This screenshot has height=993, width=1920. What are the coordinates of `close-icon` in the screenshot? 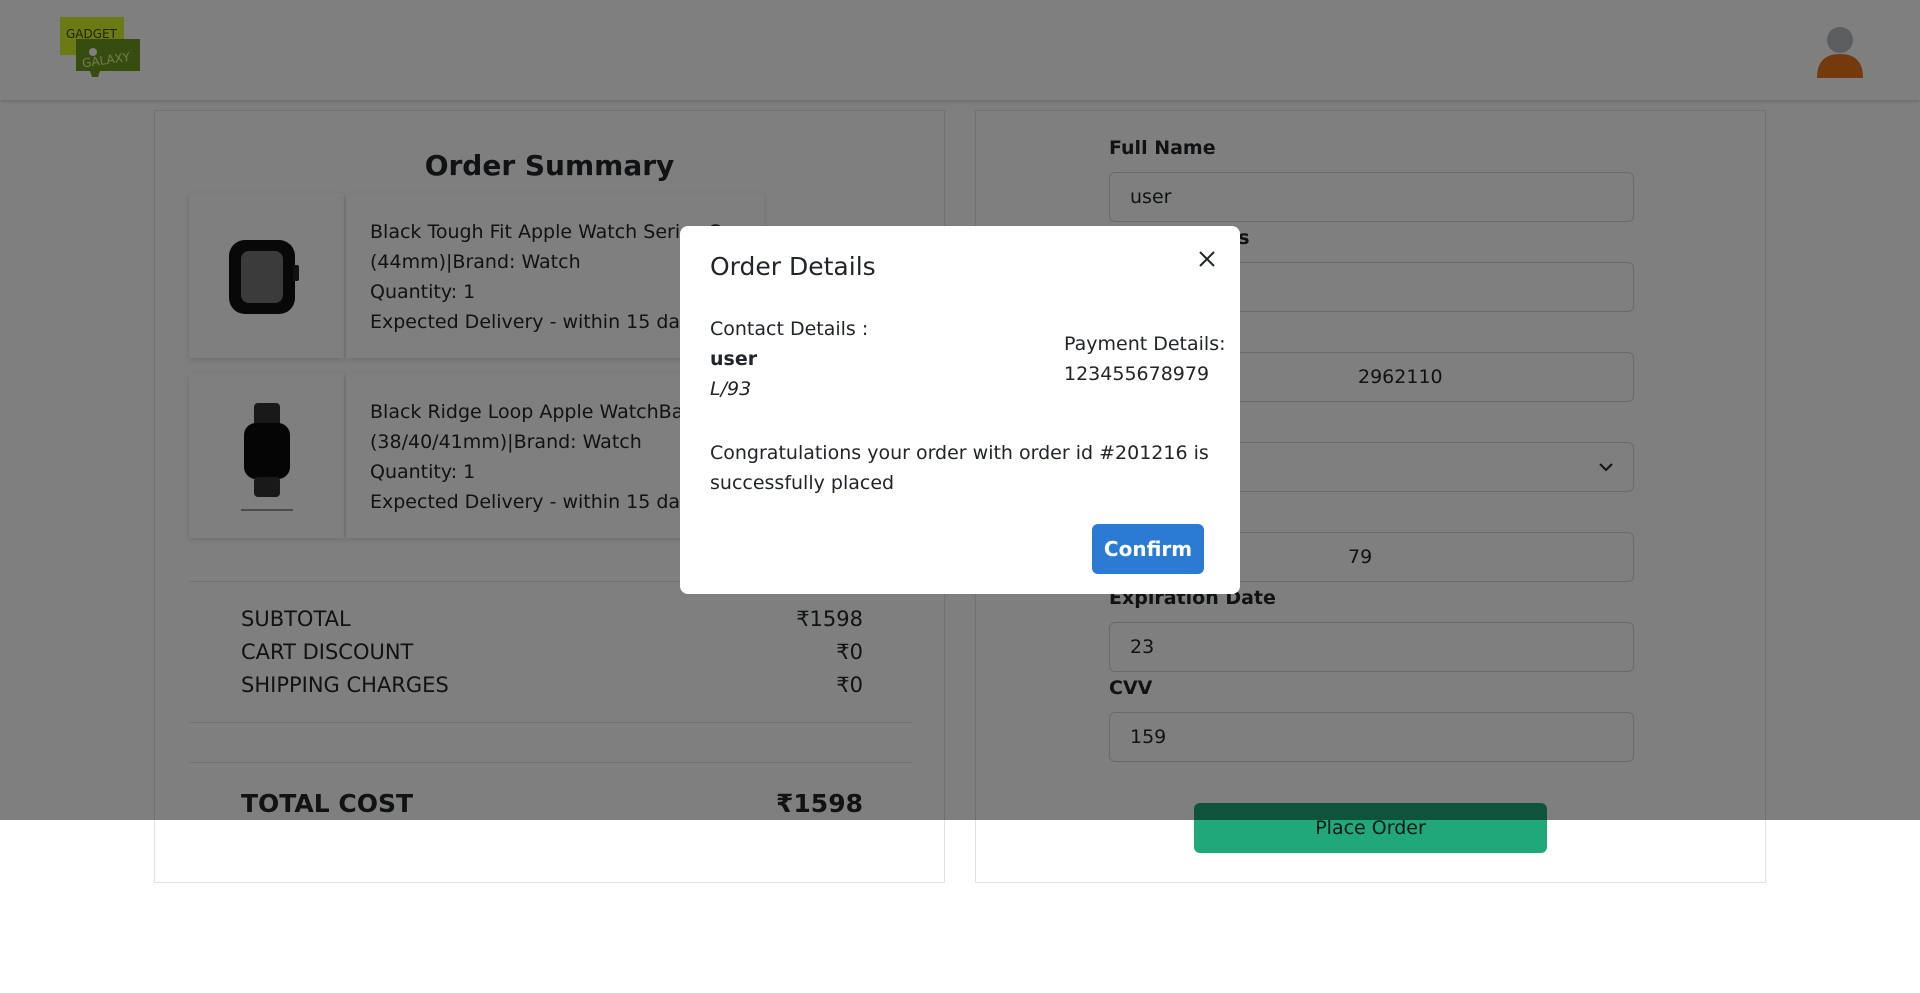 It's located at (1207, 259).